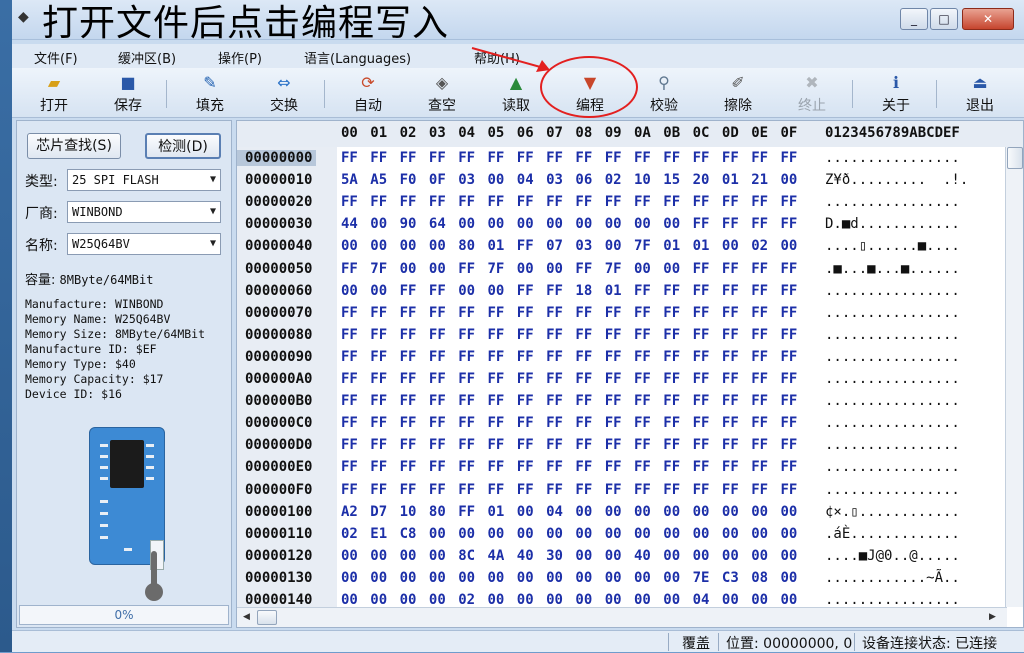 Image resolution: width=1024 pixels, height=653 pixels. What do you see at coordinates (896, 93) in the screenshot?
I see `about-button: ℹ 关于` at bounding box center [896, 93].